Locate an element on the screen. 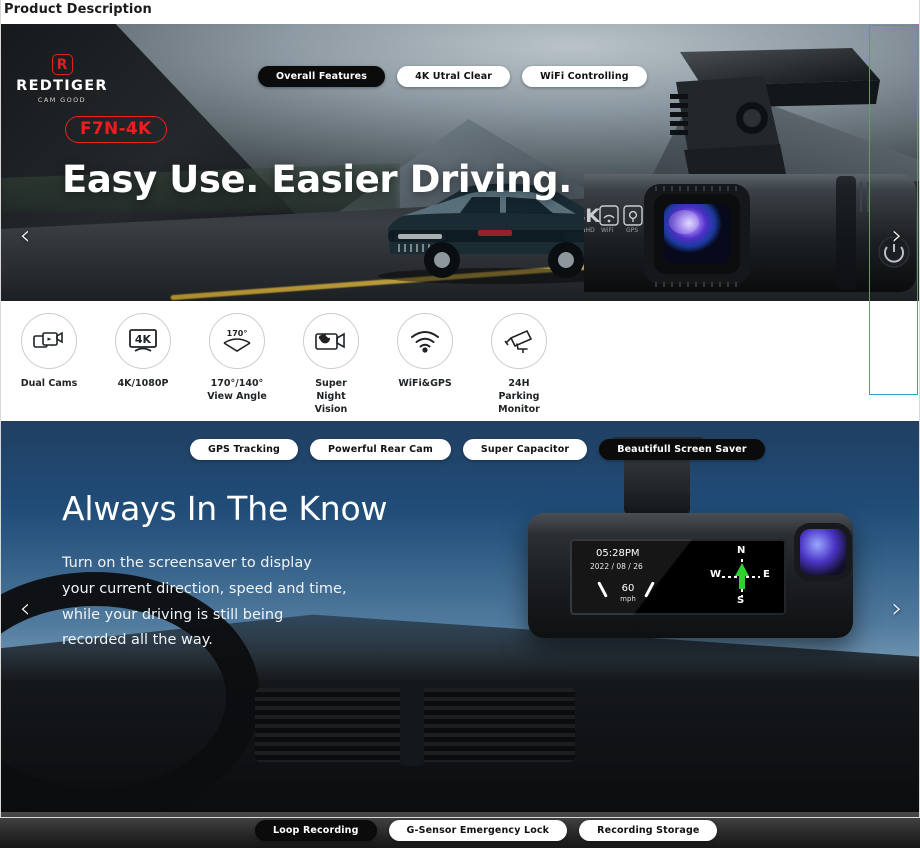 The image size is (920, 848). svg-text: WiFi is located at coordinates (607, 230).